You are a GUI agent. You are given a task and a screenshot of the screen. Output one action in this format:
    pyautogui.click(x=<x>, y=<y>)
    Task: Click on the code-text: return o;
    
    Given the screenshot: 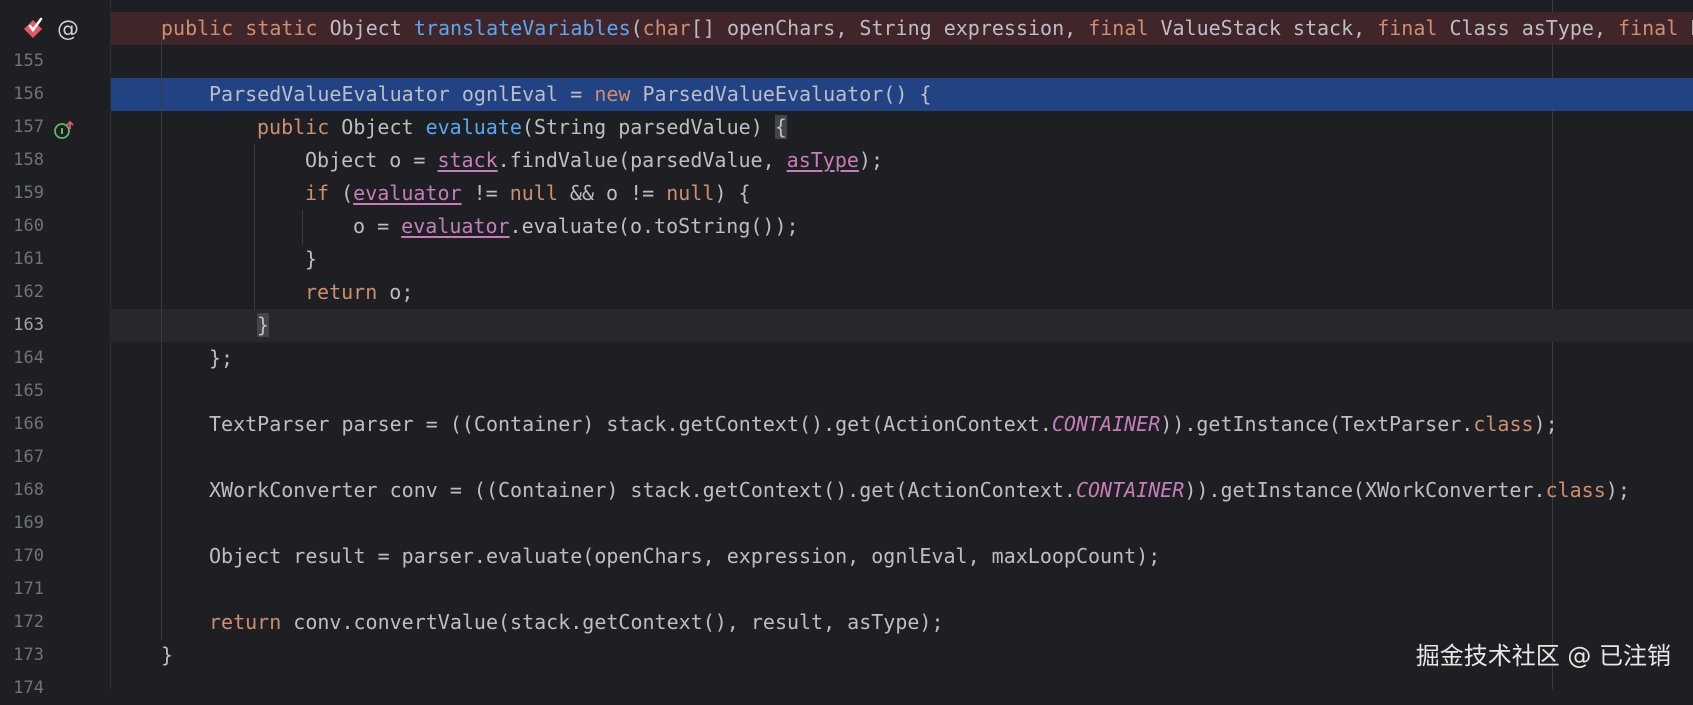 What is the action you would take?
    pyautogui.click(x=359, y=292)
    